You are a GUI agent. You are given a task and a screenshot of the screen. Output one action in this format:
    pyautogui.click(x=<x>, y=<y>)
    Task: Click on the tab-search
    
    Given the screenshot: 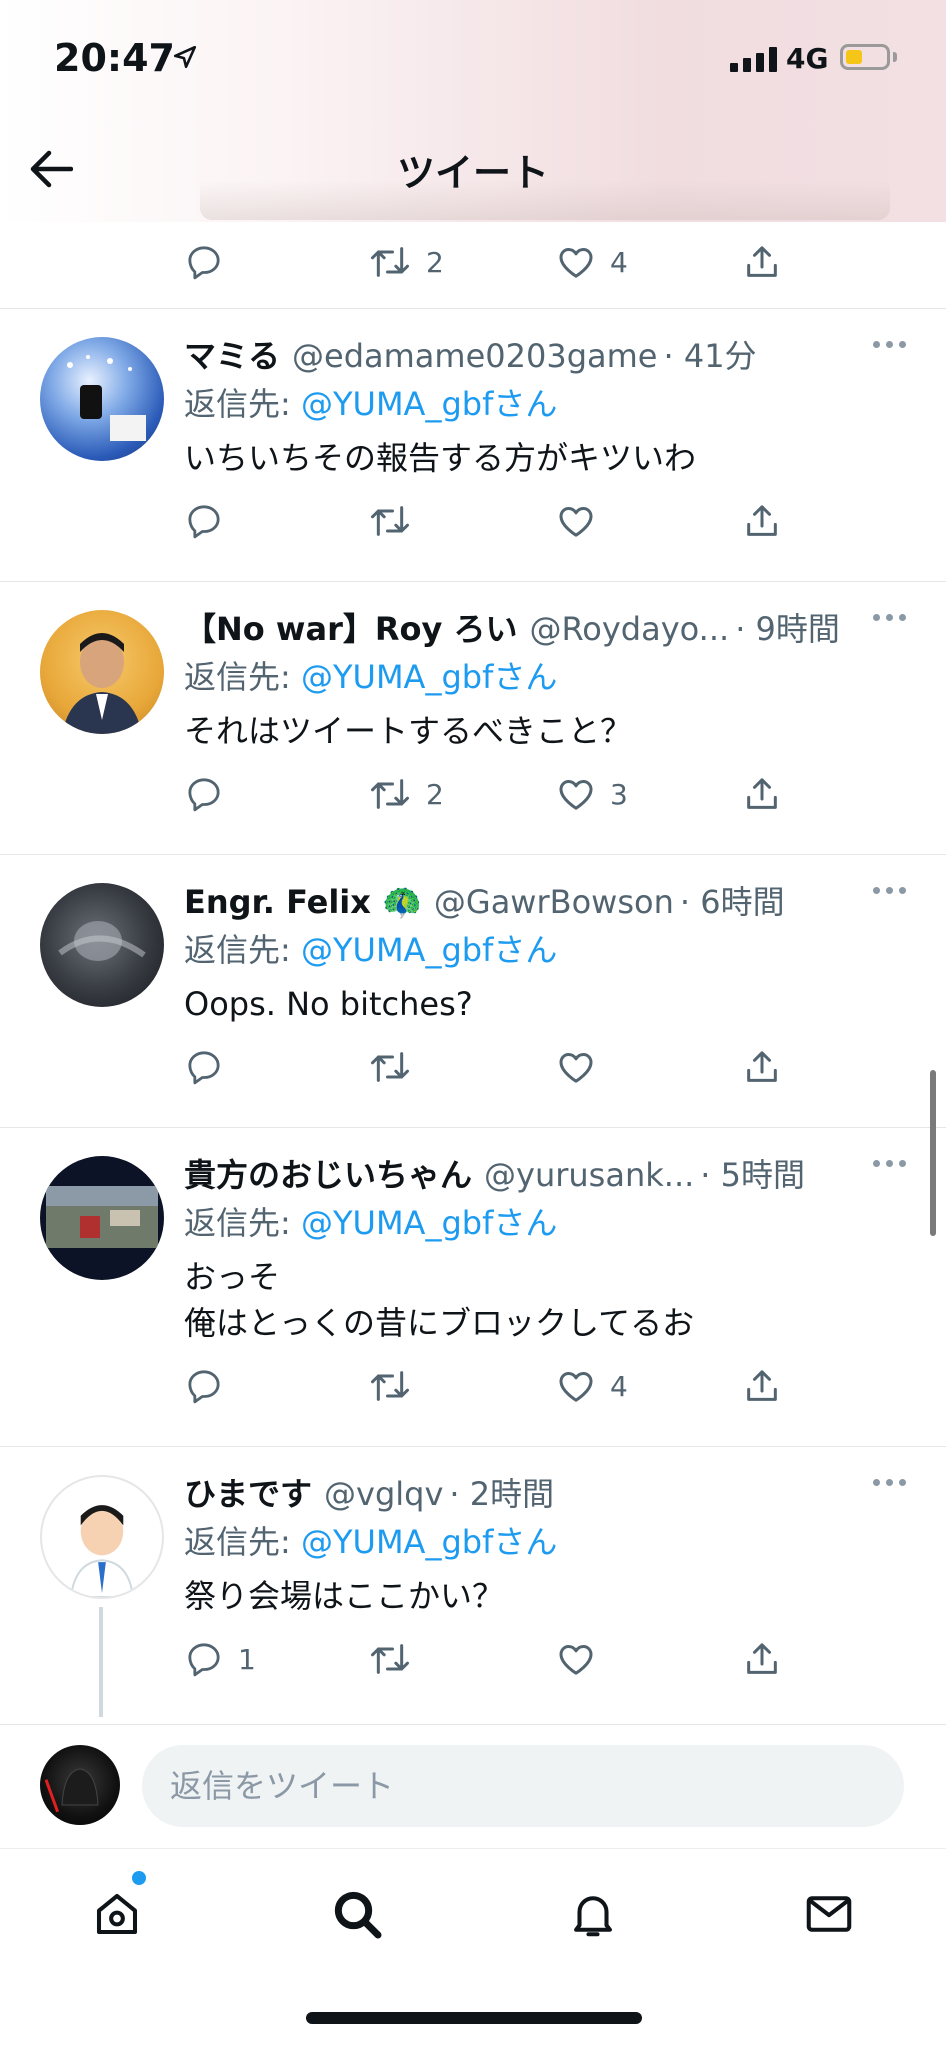 What is the action you would take?
    pyautogui.click(x=357, y=1914)
    